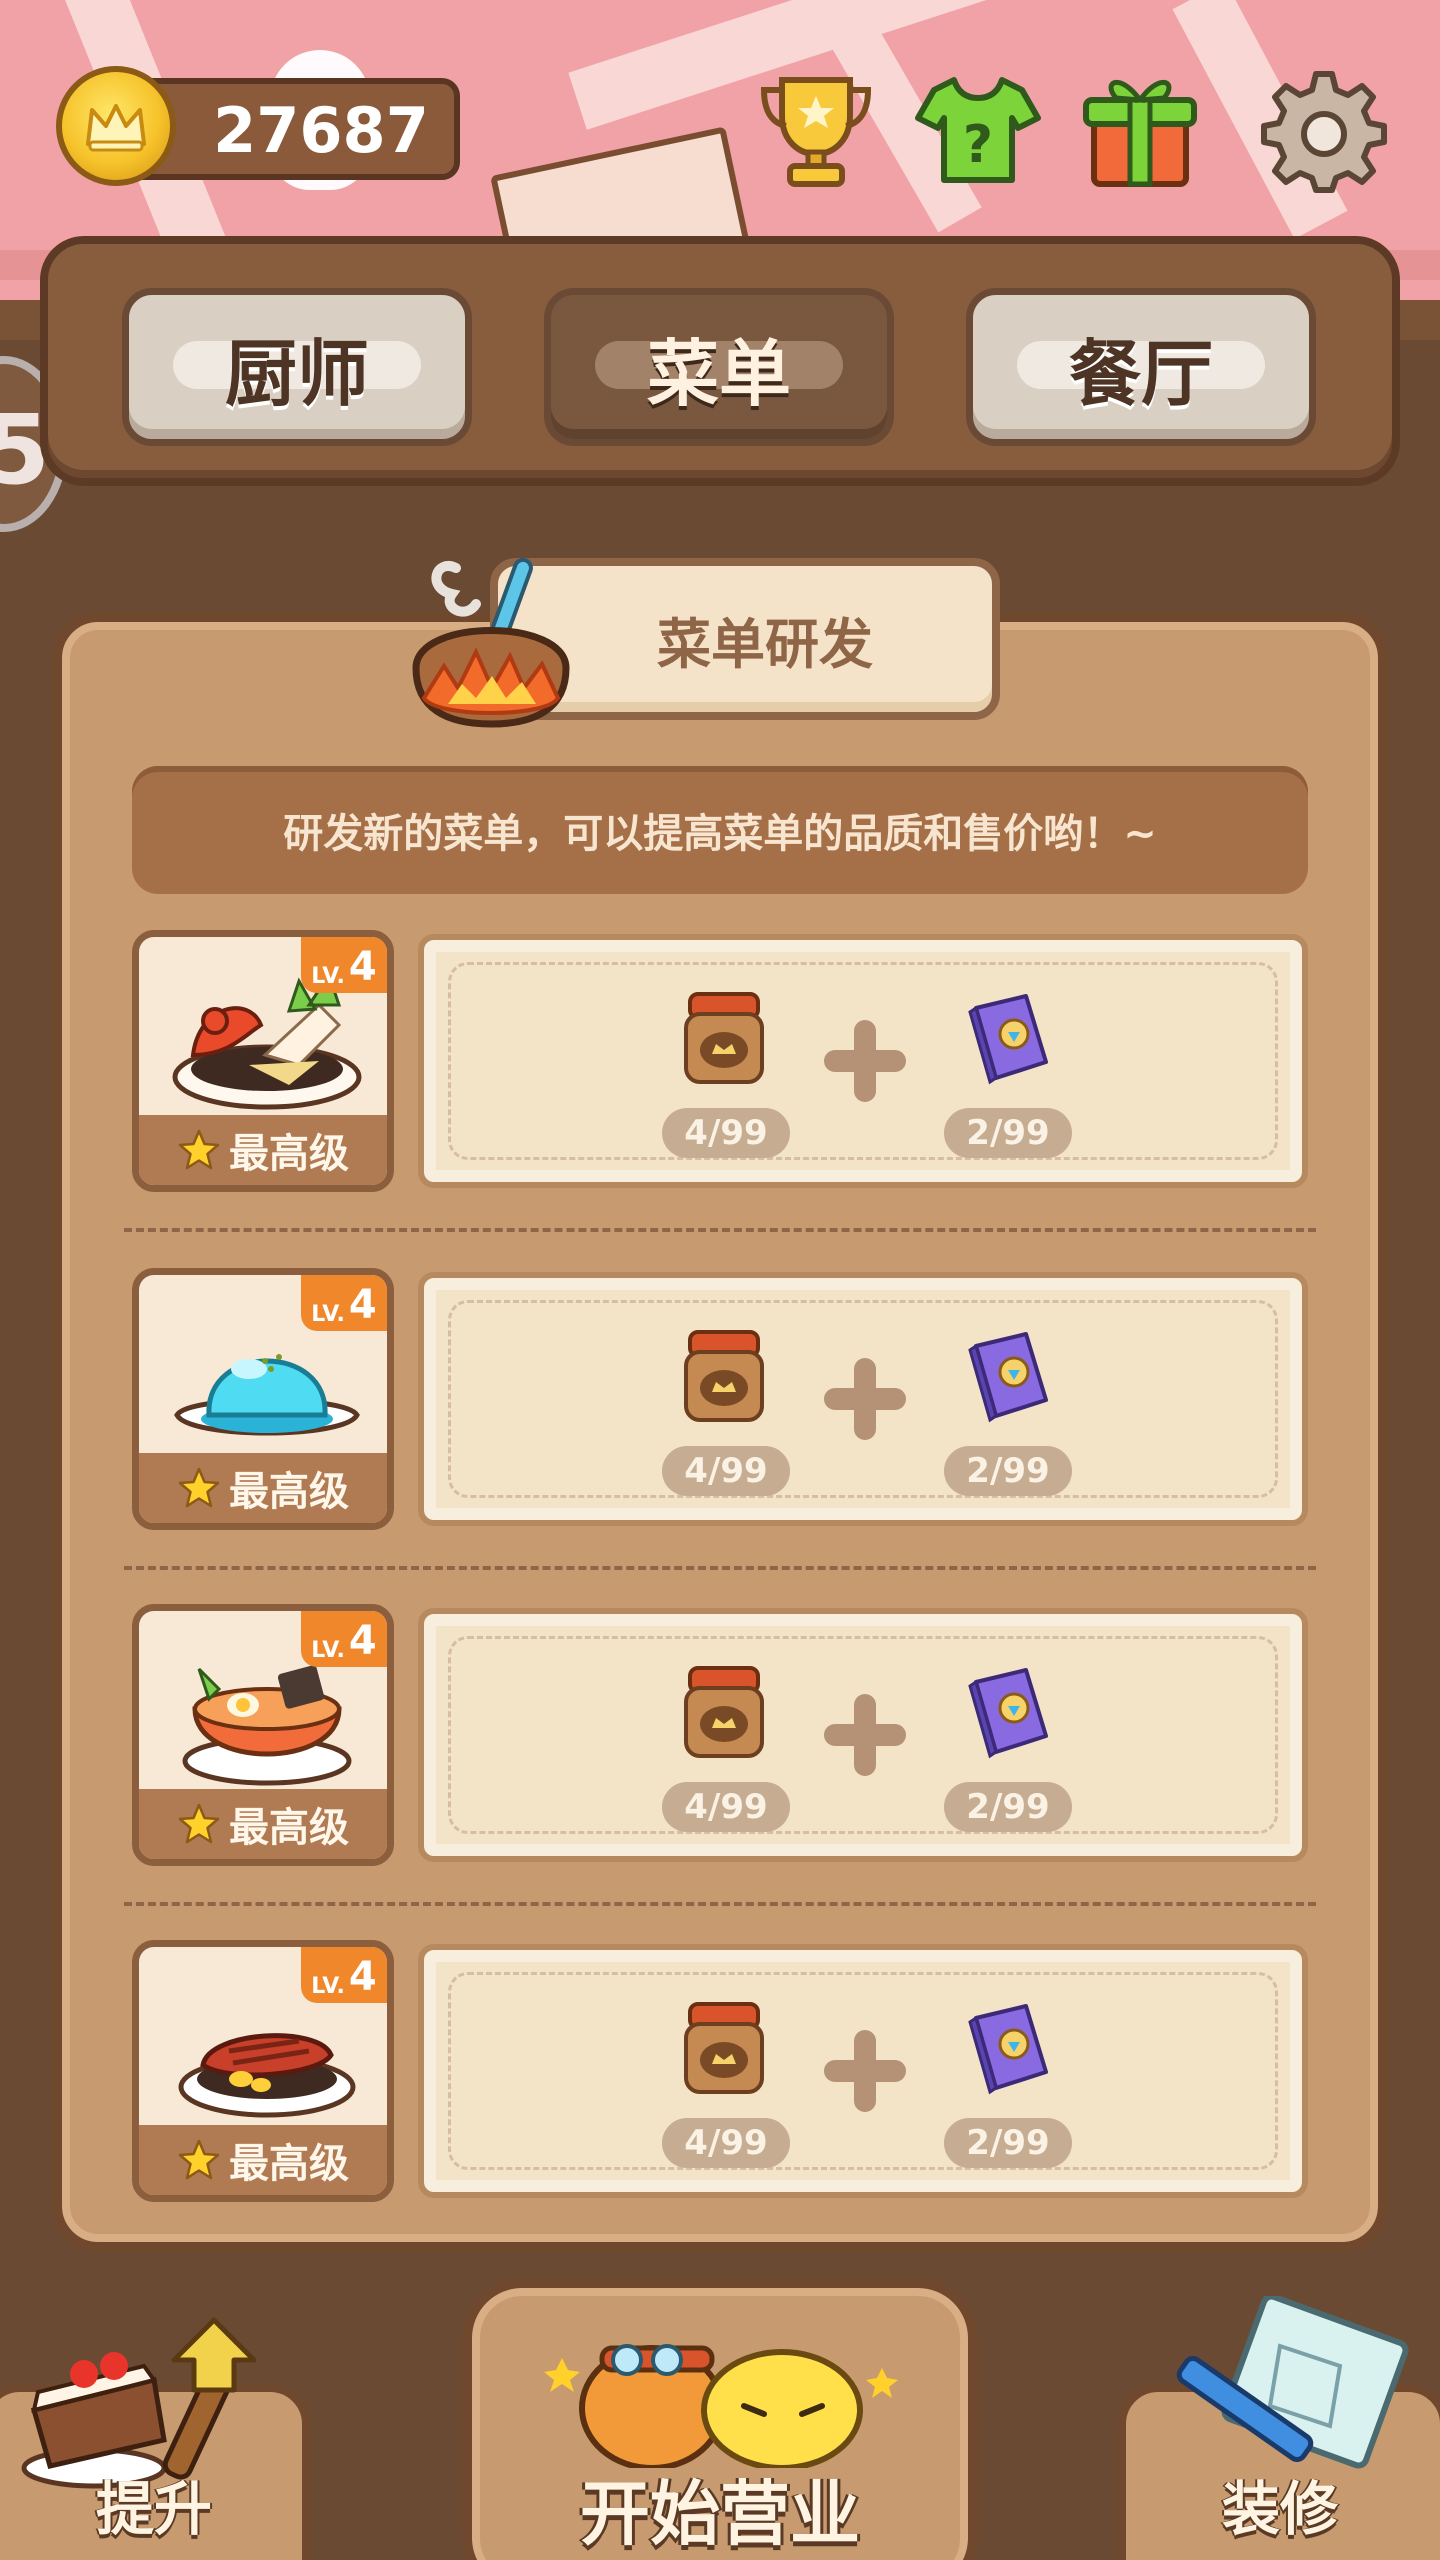  What do you see at coordinates (321, 130) in the screenshot?
I see `coin-value: 27687` at bounding box center [321, 130].